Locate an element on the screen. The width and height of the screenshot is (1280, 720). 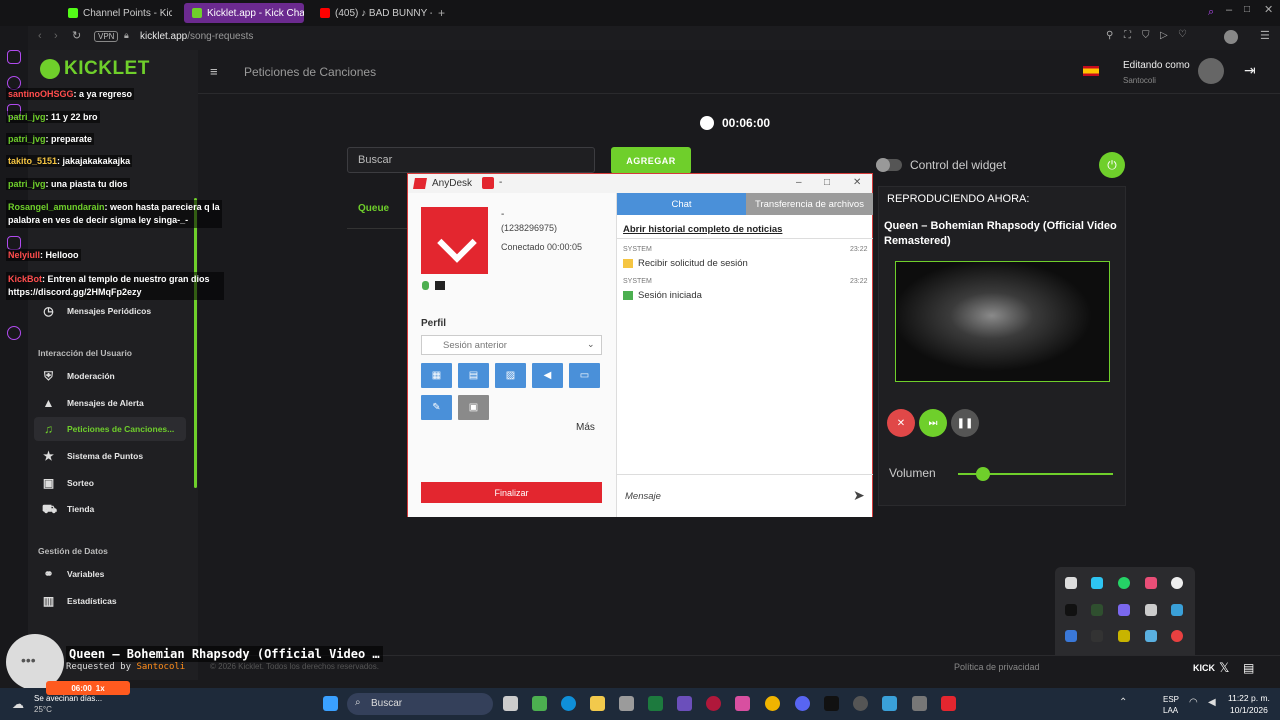
pen-icon: ✎ is located at coordinates (436, 407).